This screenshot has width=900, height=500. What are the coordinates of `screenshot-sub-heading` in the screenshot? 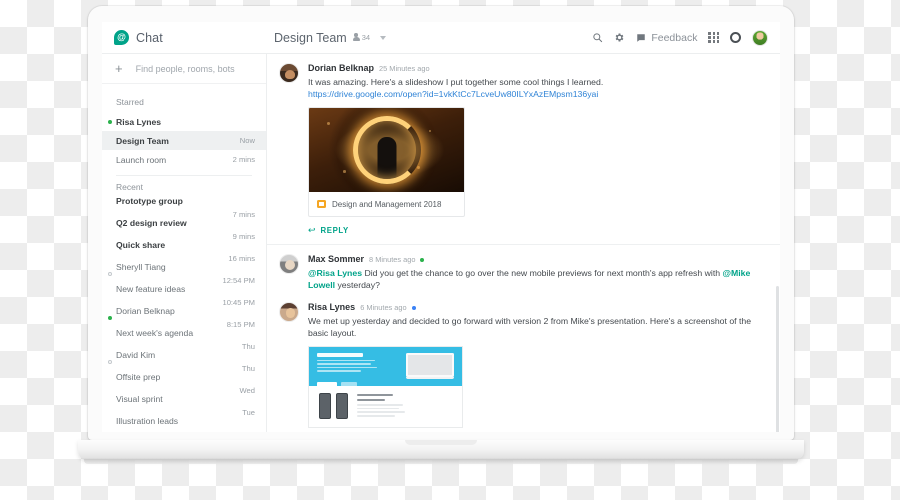 It's located at (375, 395).